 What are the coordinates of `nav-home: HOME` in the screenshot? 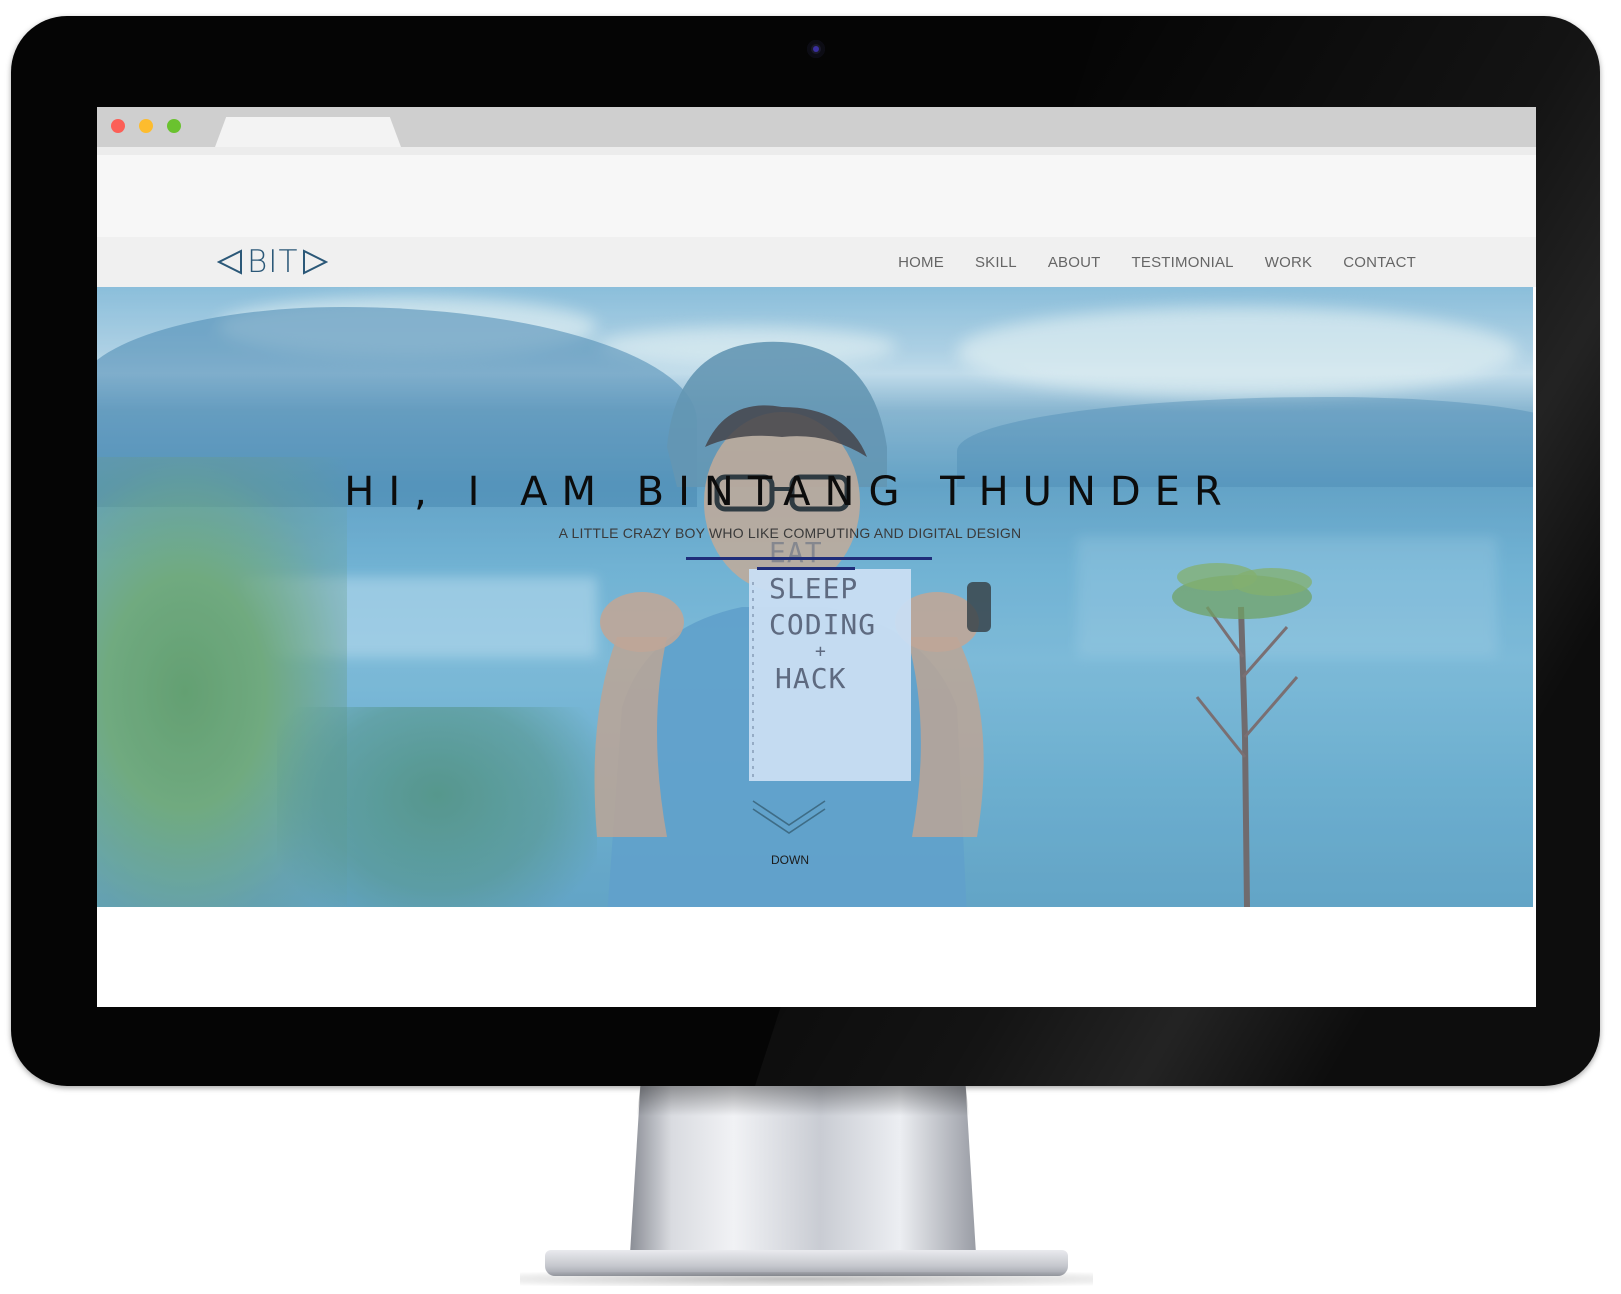 It's located at (921, 262).